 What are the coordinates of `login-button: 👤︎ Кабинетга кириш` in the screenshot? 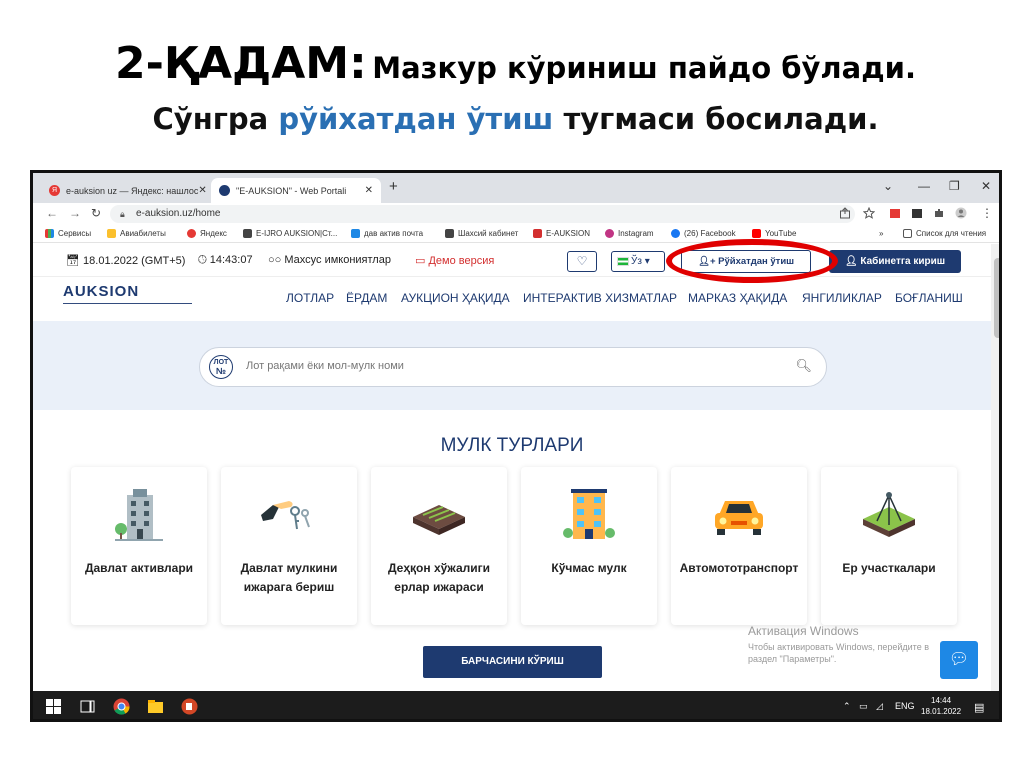 It's located at (895, 261).